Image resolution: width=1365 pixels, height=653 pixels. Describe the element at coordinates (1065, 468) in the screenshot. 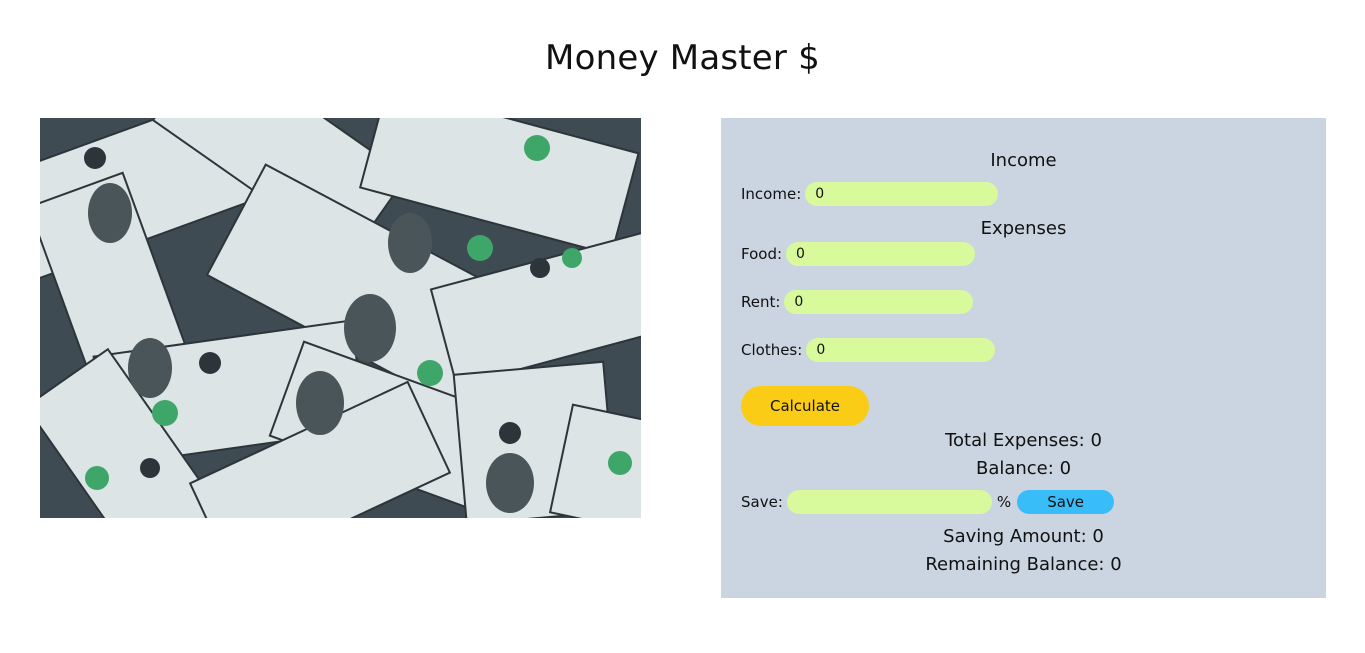

I see `balance-value: 0` at that location.